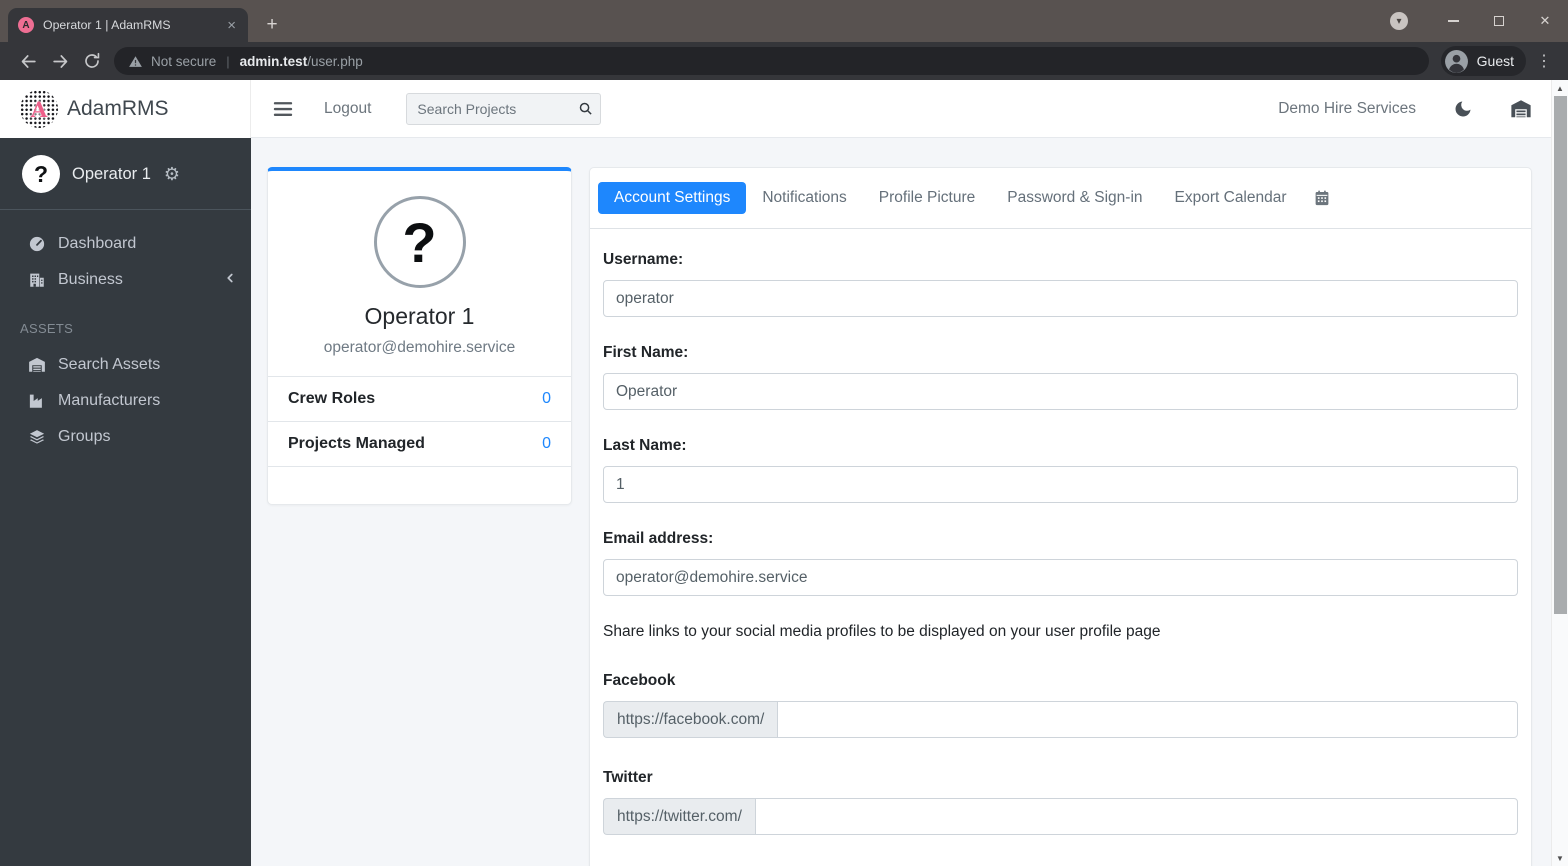 Image resolution: width=1568 pixels, height=866 pixels. What do you see at coordinates (26, 25) in the screenshot?
I see `favicon-icon: A` at bounding box center [26, 25].